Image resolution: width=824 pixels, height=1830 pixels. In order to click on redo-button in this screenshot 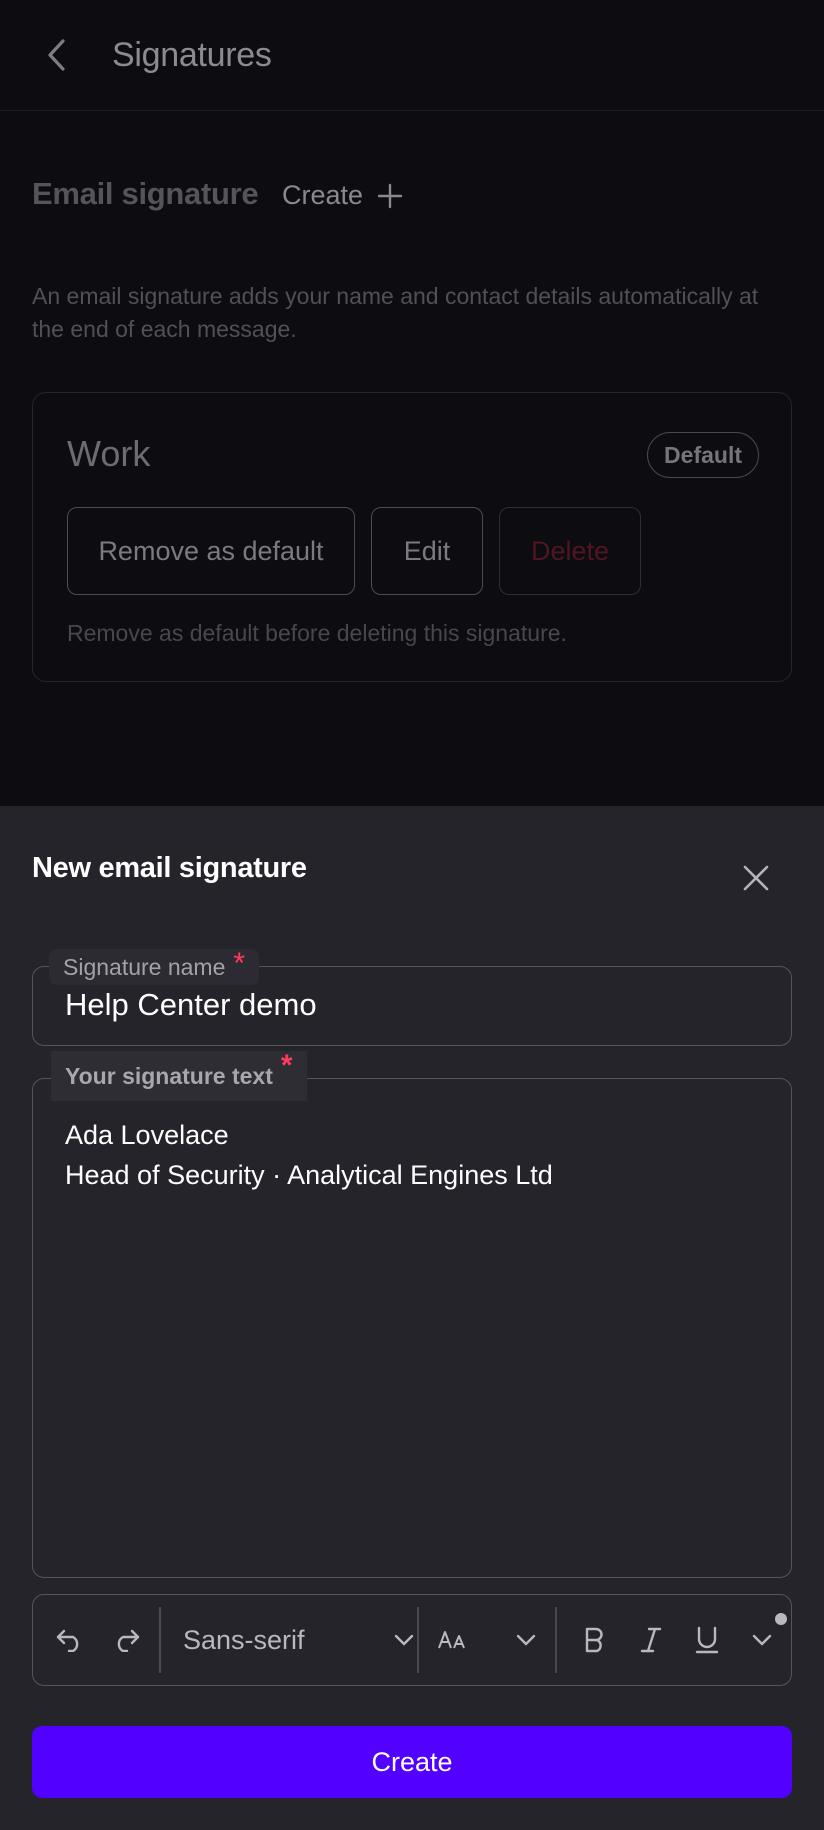, I will do `click(126, 1640)`.